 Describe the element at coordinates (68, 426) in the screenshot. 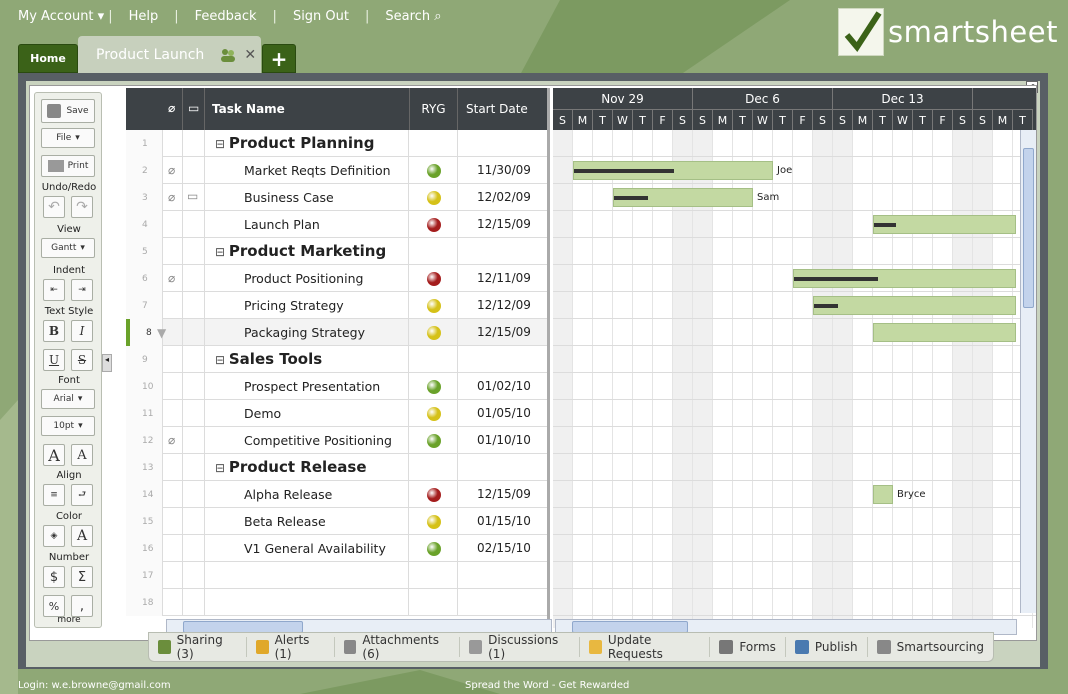

I see `font-size-select: 10pt ▾` at that location.